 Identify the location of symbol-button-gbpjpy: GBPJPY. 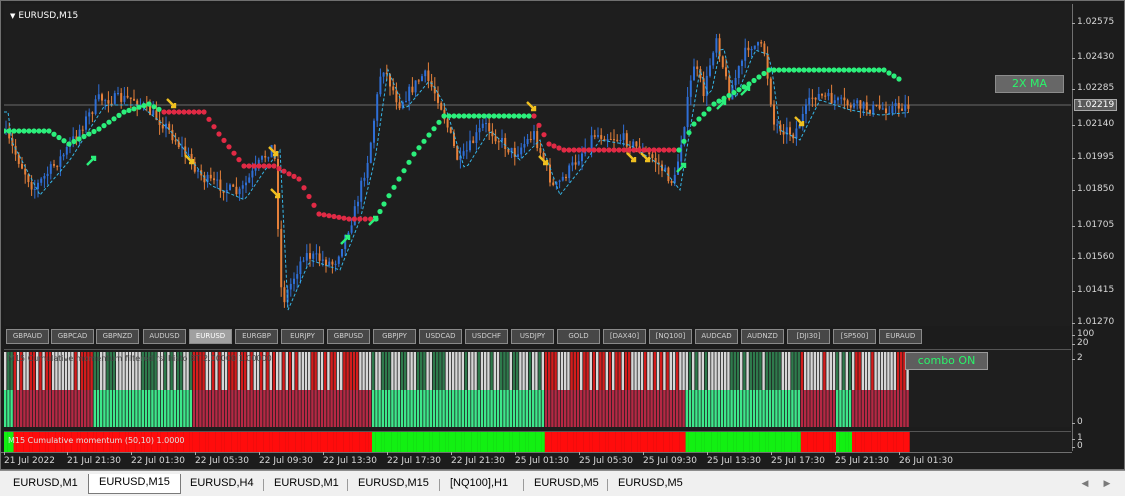
(394, 336).